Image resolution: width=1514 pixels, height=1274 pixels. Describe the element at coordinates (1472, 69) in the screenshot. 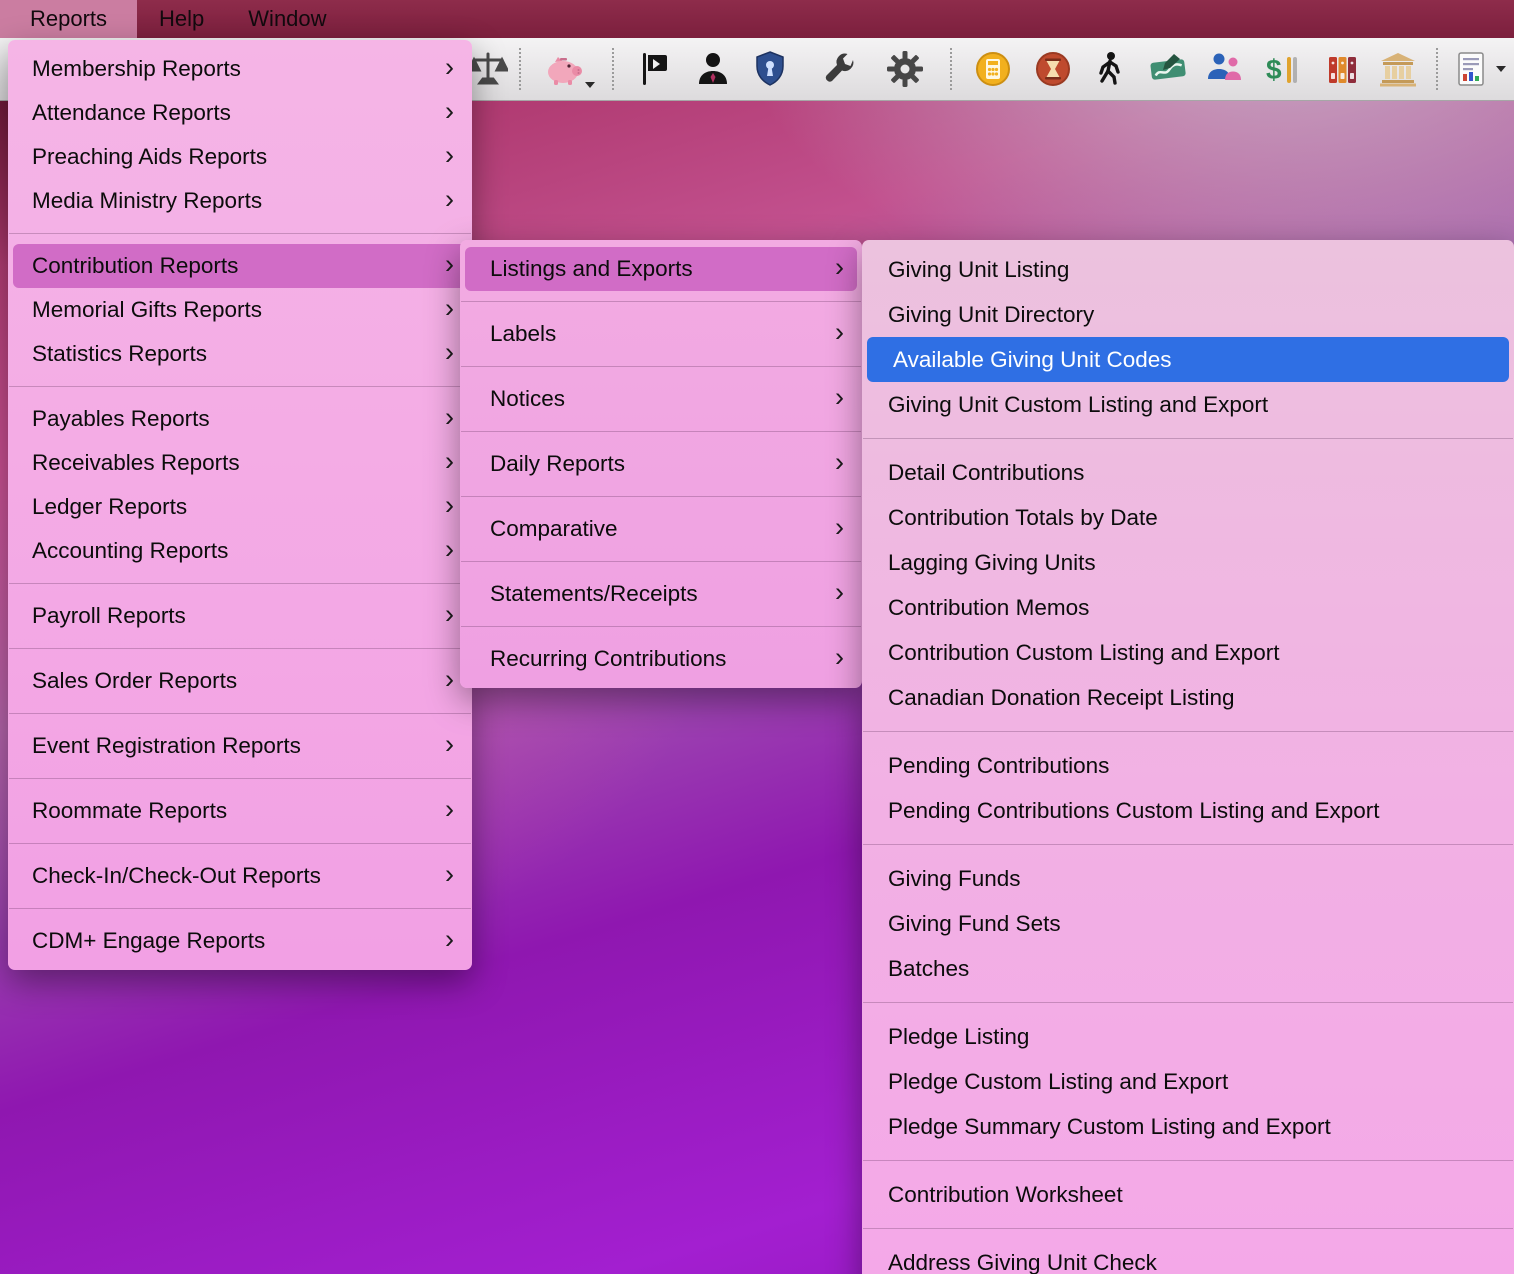

I see `report-document-icon` at that location.